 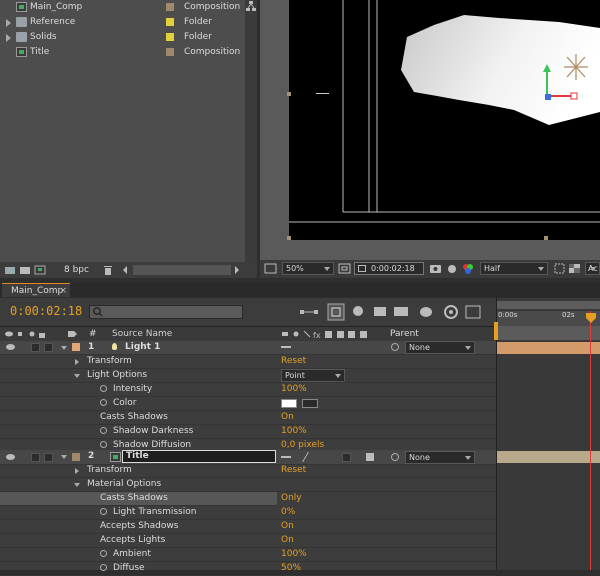 What do you see at coordinates (166, 312) in the screenshot?
I see `layer-search-input` at bounding box center [166, 312].